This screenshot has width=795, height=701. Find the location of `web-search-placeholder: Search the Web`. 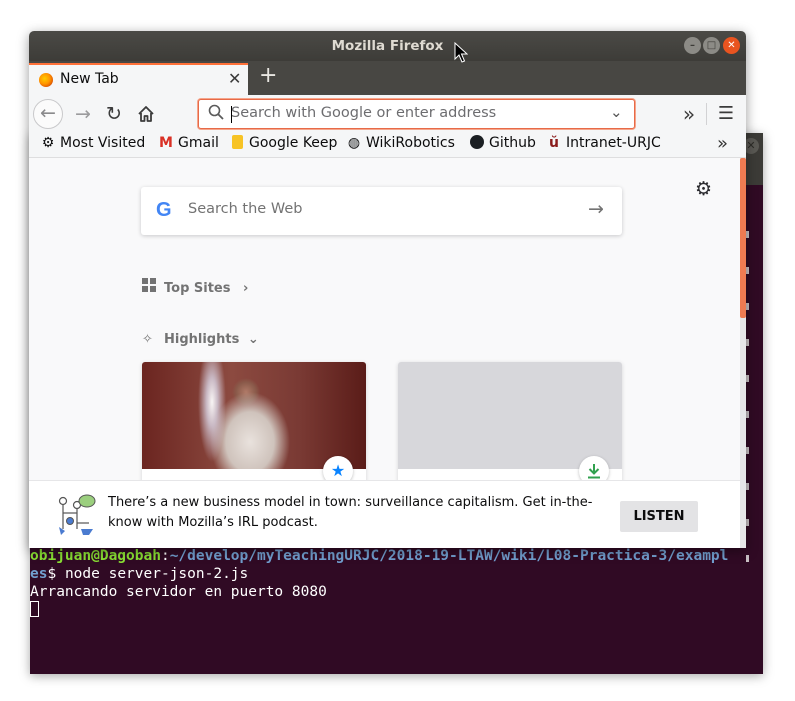

web-search-placeholder: Search the Web is located at coordinates (245, 209).